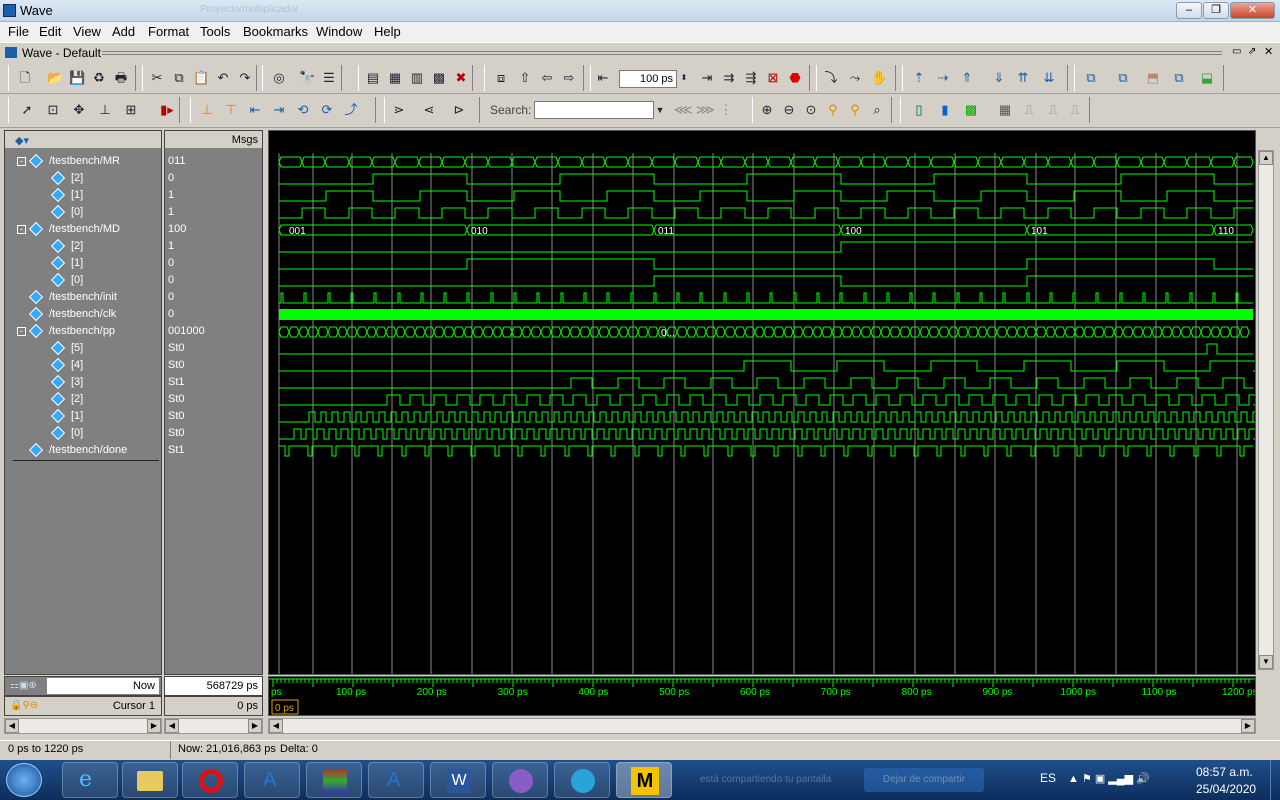 The image size is (1280, 800). What do you see at coordinates (172, 726) in the screenshot?
I see `values-scroll-left: ◀` at bounding box center [172, 726].